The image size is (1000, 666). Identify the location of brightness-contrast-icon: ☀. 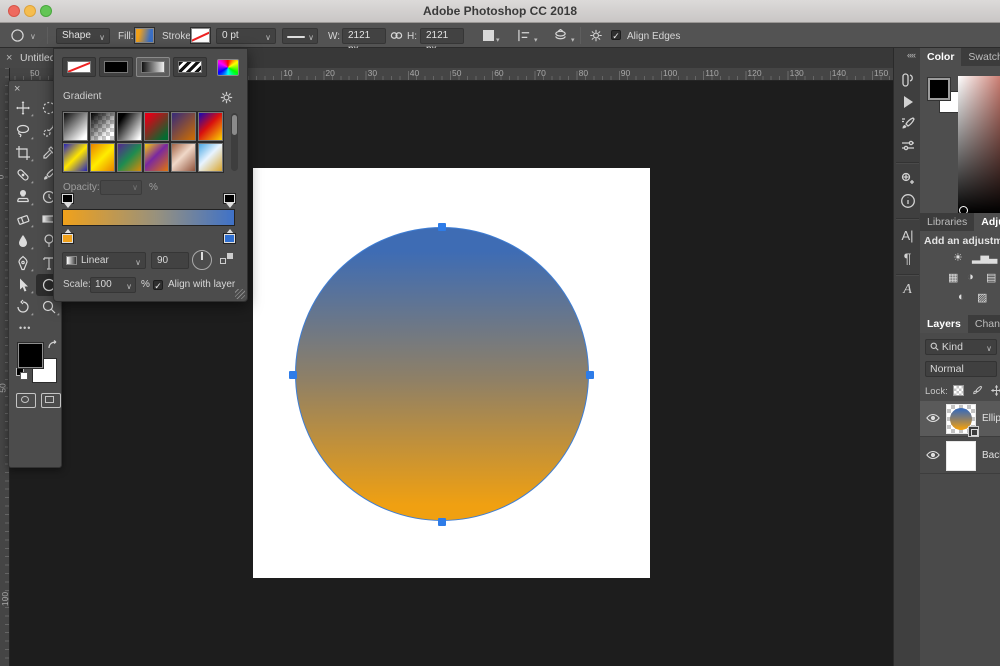
(958, 257).